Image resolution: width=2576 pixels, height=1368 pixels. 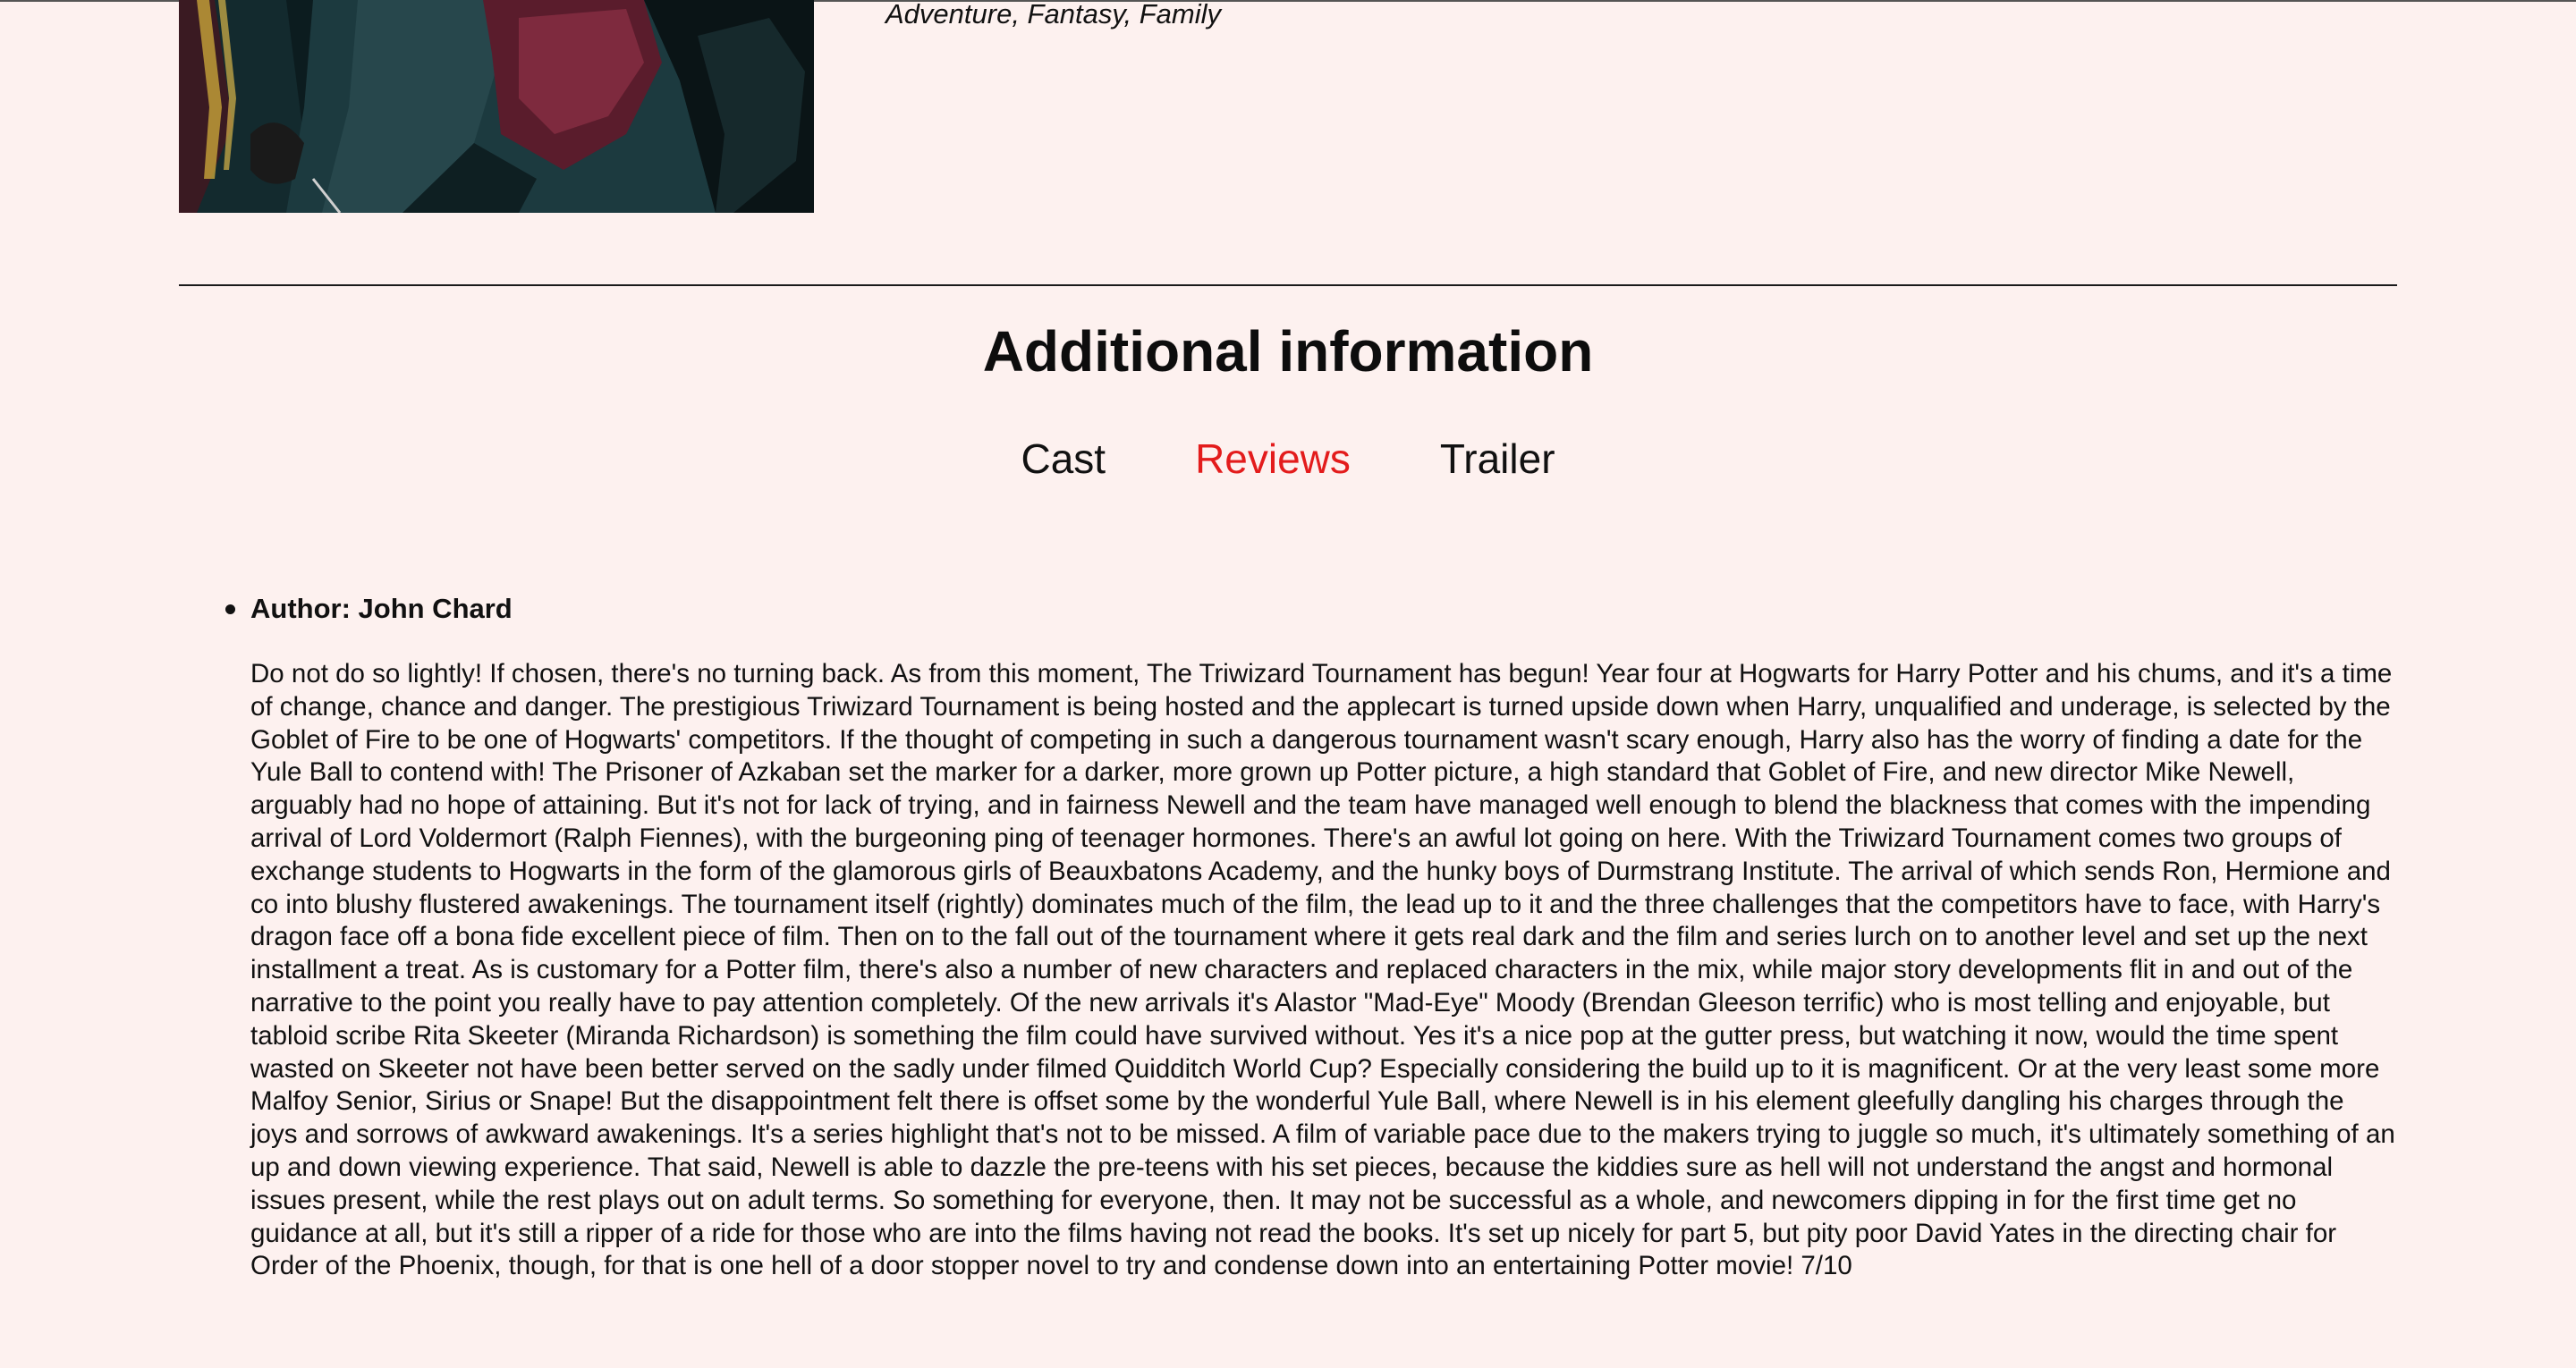 What do you see at coordinates (1497, 459) in the screenshot?
I see `tab-trailer: Trailer` at bounding box center [1497, 459].